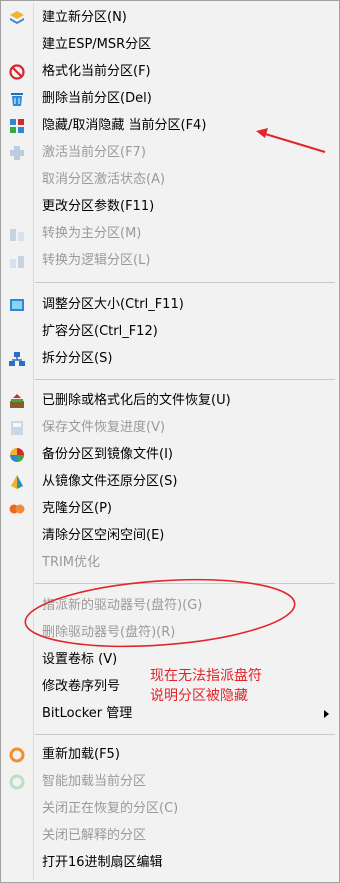 The image size is (340, 883). Describe the element at coordinates (104, 427) in the screenshot. I see `menu-item-label: 保存文件恢复进度(V)` at that location.